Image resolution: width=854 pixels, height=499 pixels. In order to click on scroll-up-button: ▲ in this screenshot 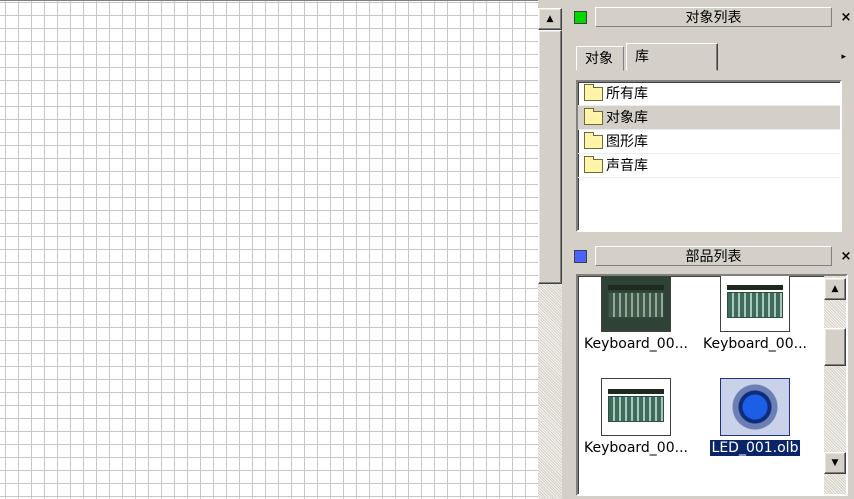, I will do `click(550, 19)`.